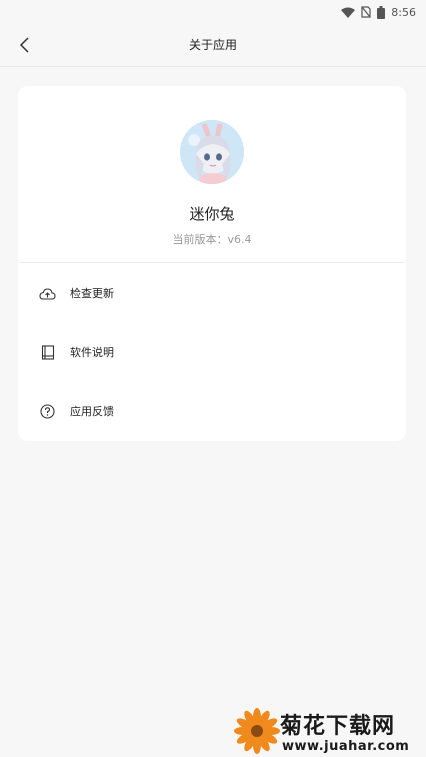 The height and width of the screenshot is (757, 426). Describe the element at coordinates (212, 152) in the screenshot. I see `app-avatar` at that location.